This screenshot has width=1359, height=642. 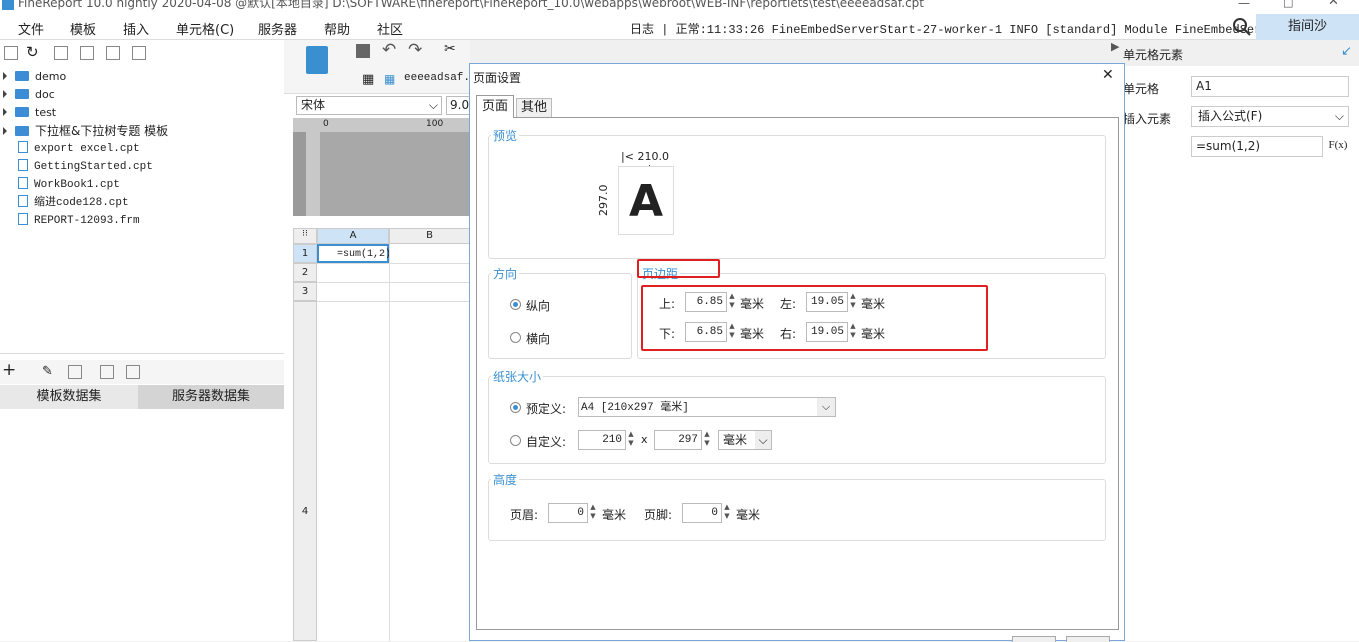 I want to click on page-preview-area: 0 100, so click(x=381, y=167).